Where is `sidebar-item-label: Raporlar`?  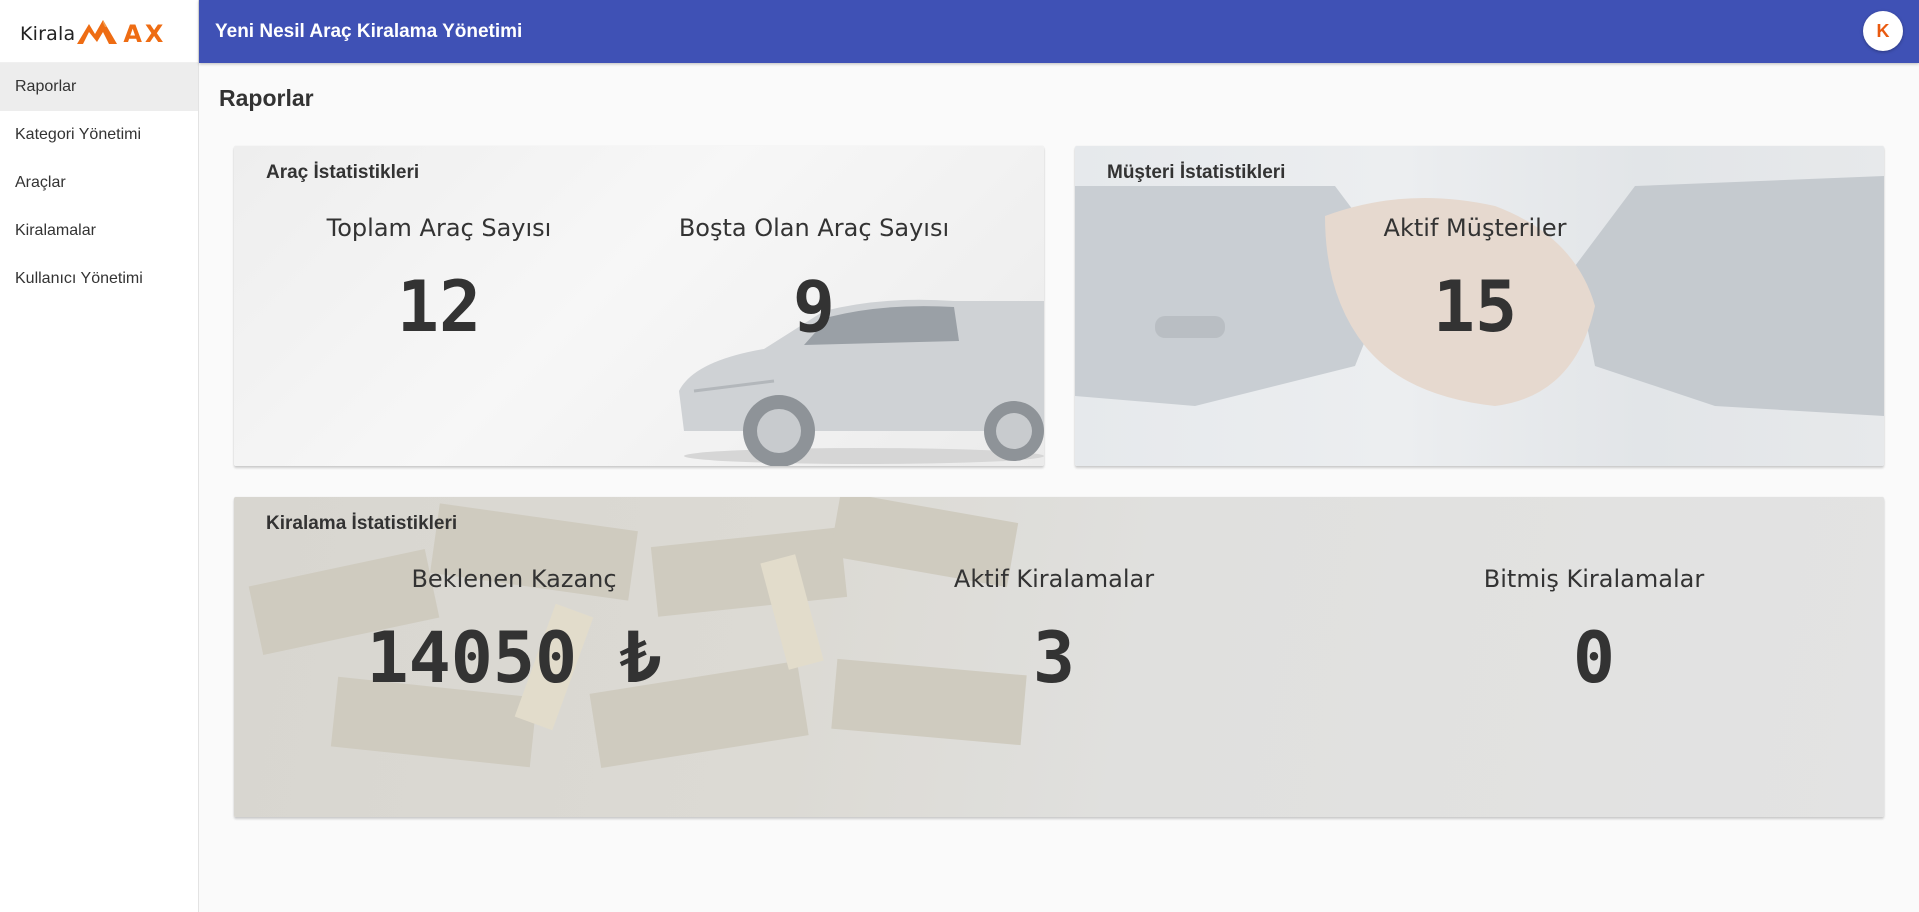
sidebar-item-label: Raporlar is located at coordinates (46, 86).